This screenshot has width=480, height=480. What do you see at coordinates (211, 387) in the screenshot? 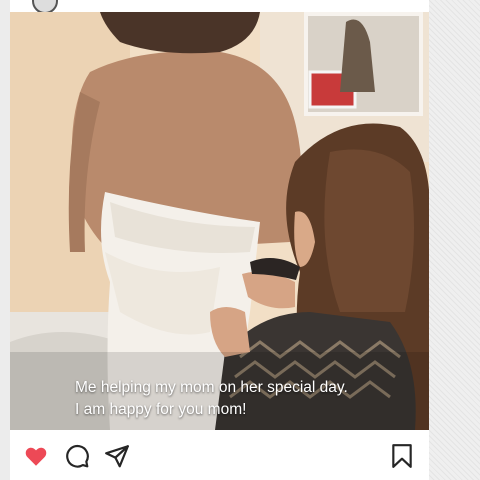
I see `caption-line-1: Me helping my mom on her special day.` at bounding box center [211, 387].